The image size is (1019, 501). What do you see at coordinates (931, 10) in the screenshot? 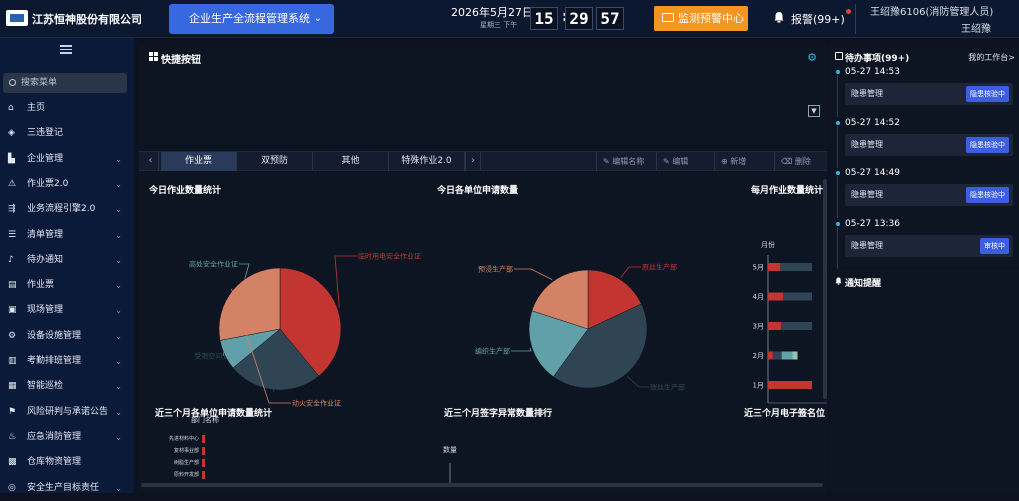
I see `user-account: 王绍豫6106(消防管理人员)` at bounding box center [931, 10].